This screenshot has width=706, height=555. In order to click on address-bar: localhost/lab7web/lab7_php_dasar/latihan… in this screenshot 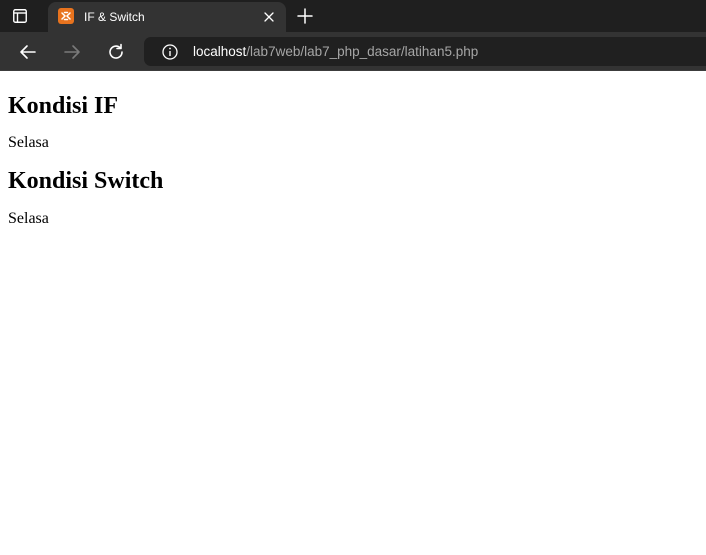, I will do `click(425, 51)`.